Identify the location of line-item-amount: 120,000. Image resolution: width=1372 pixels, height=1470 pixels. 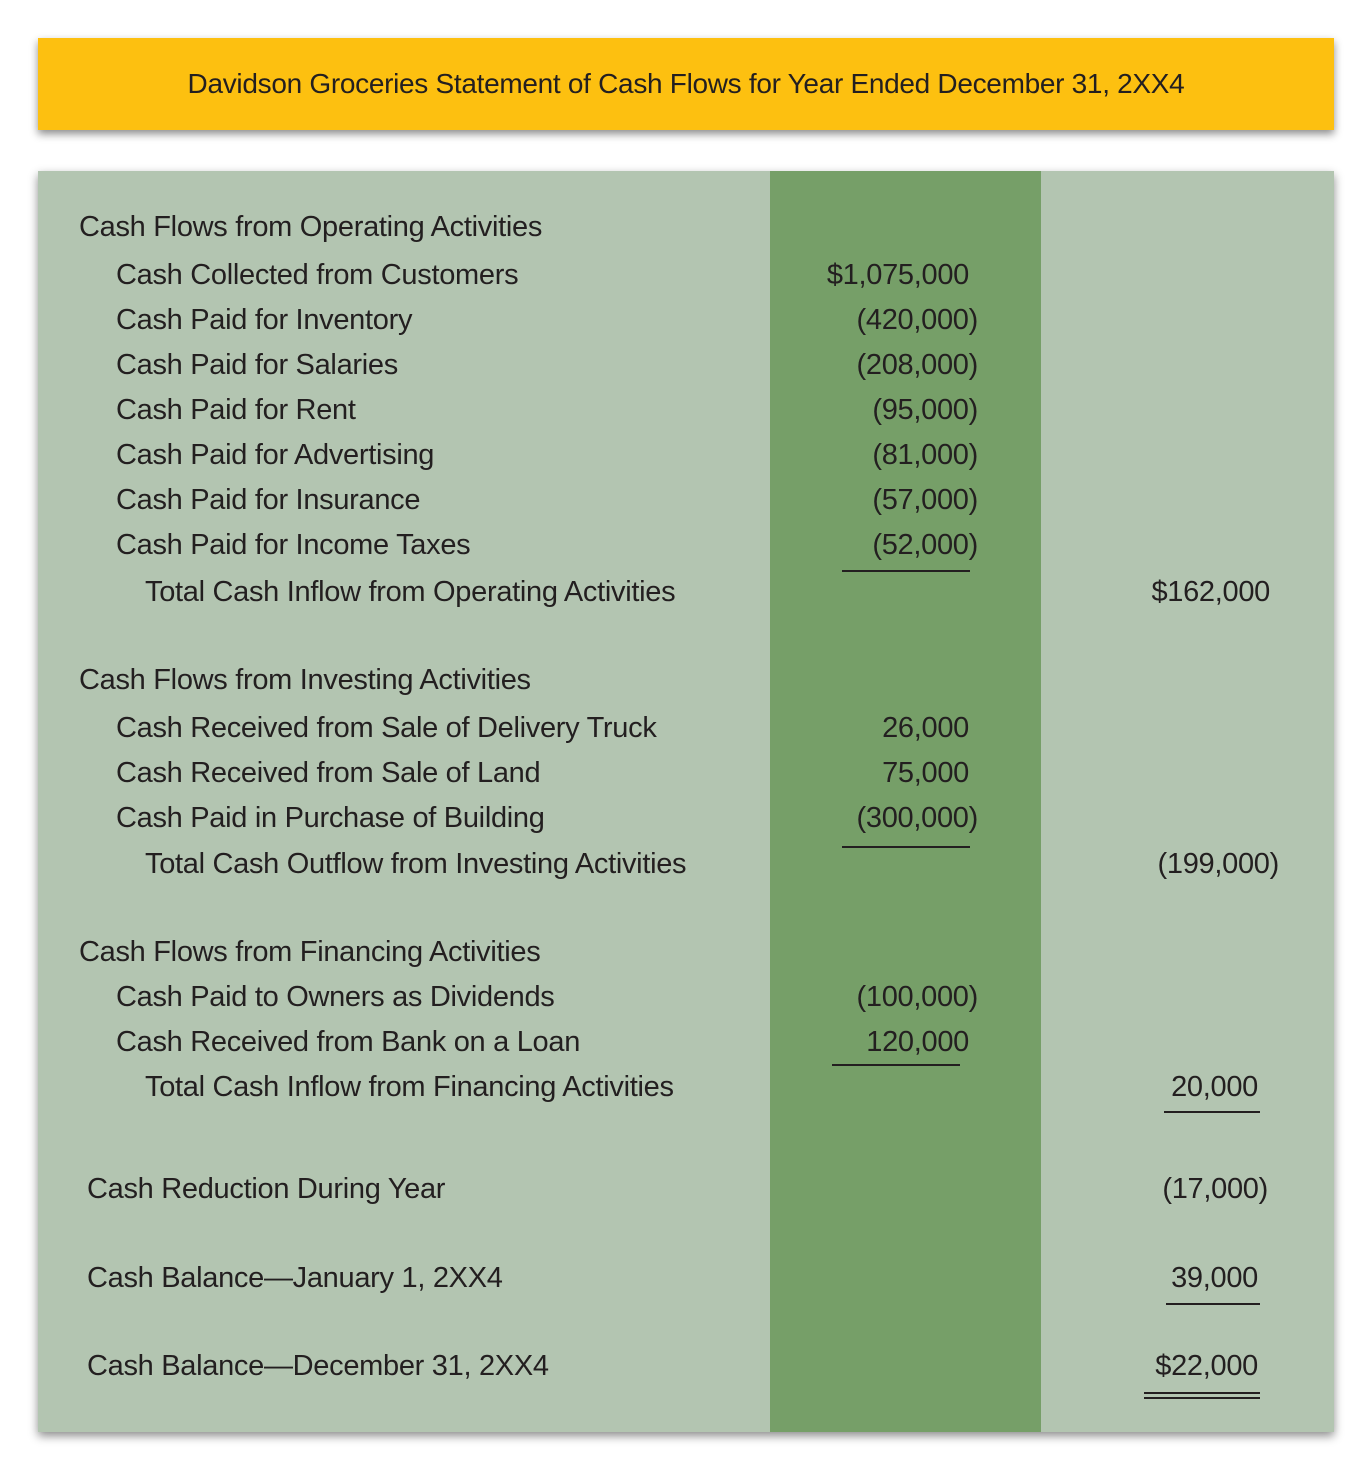
(917, 1042).